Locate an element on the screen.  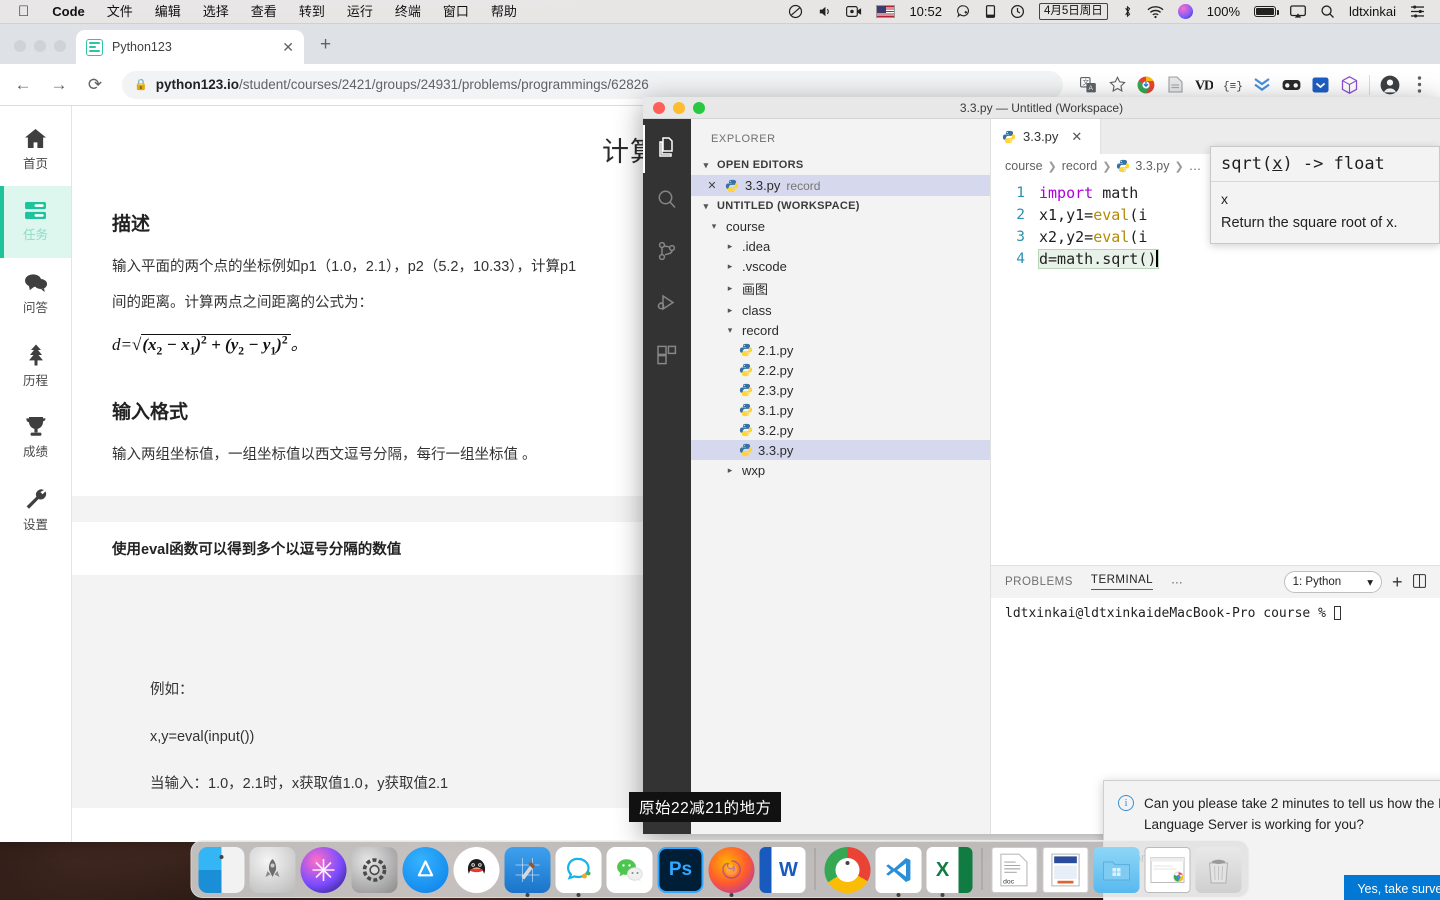
trash-icon is located at coordinates (1218, 870).